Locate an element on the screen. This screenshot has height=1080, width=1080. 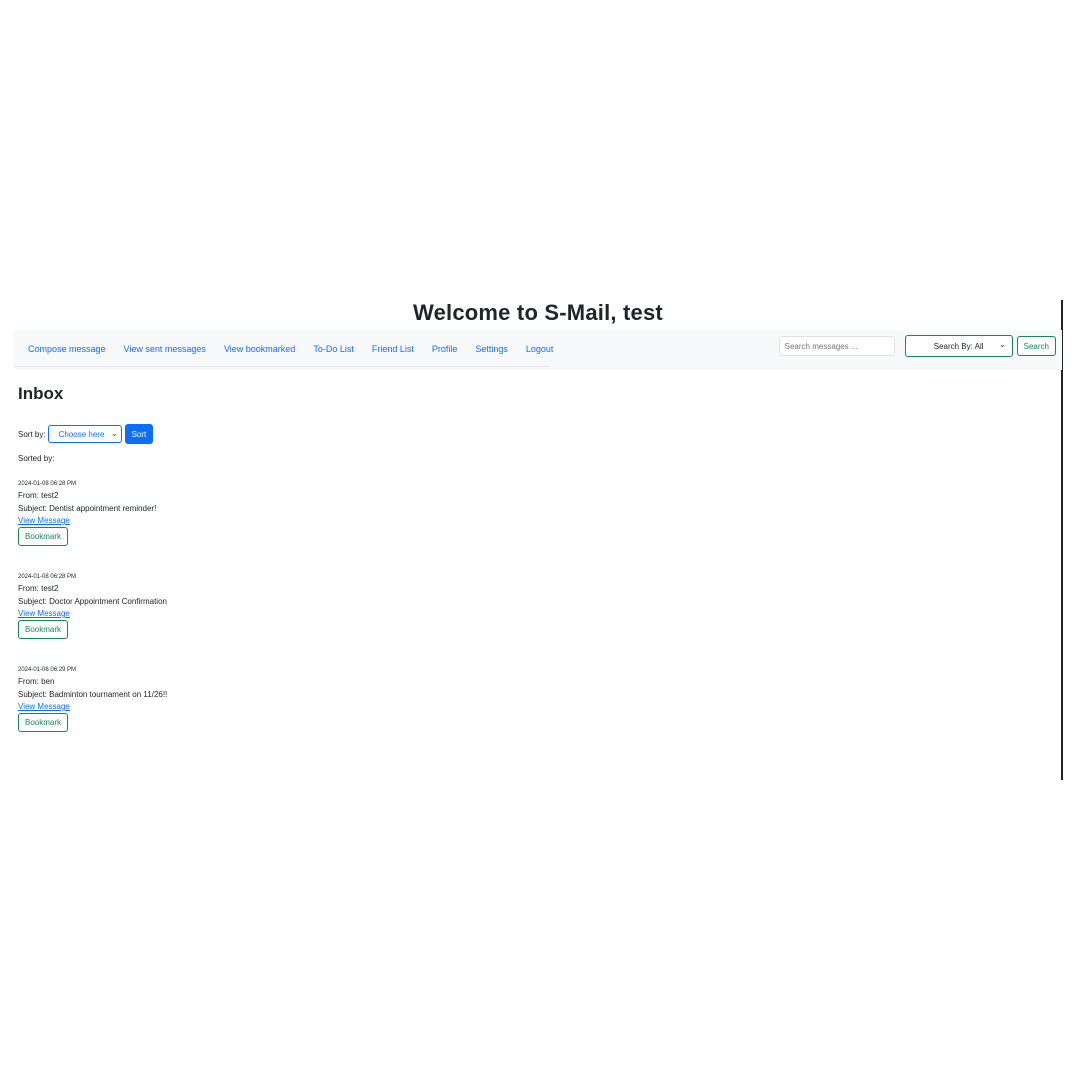
nav-view-bookmarked: View bookmarked is located at coordinates (259, 349).